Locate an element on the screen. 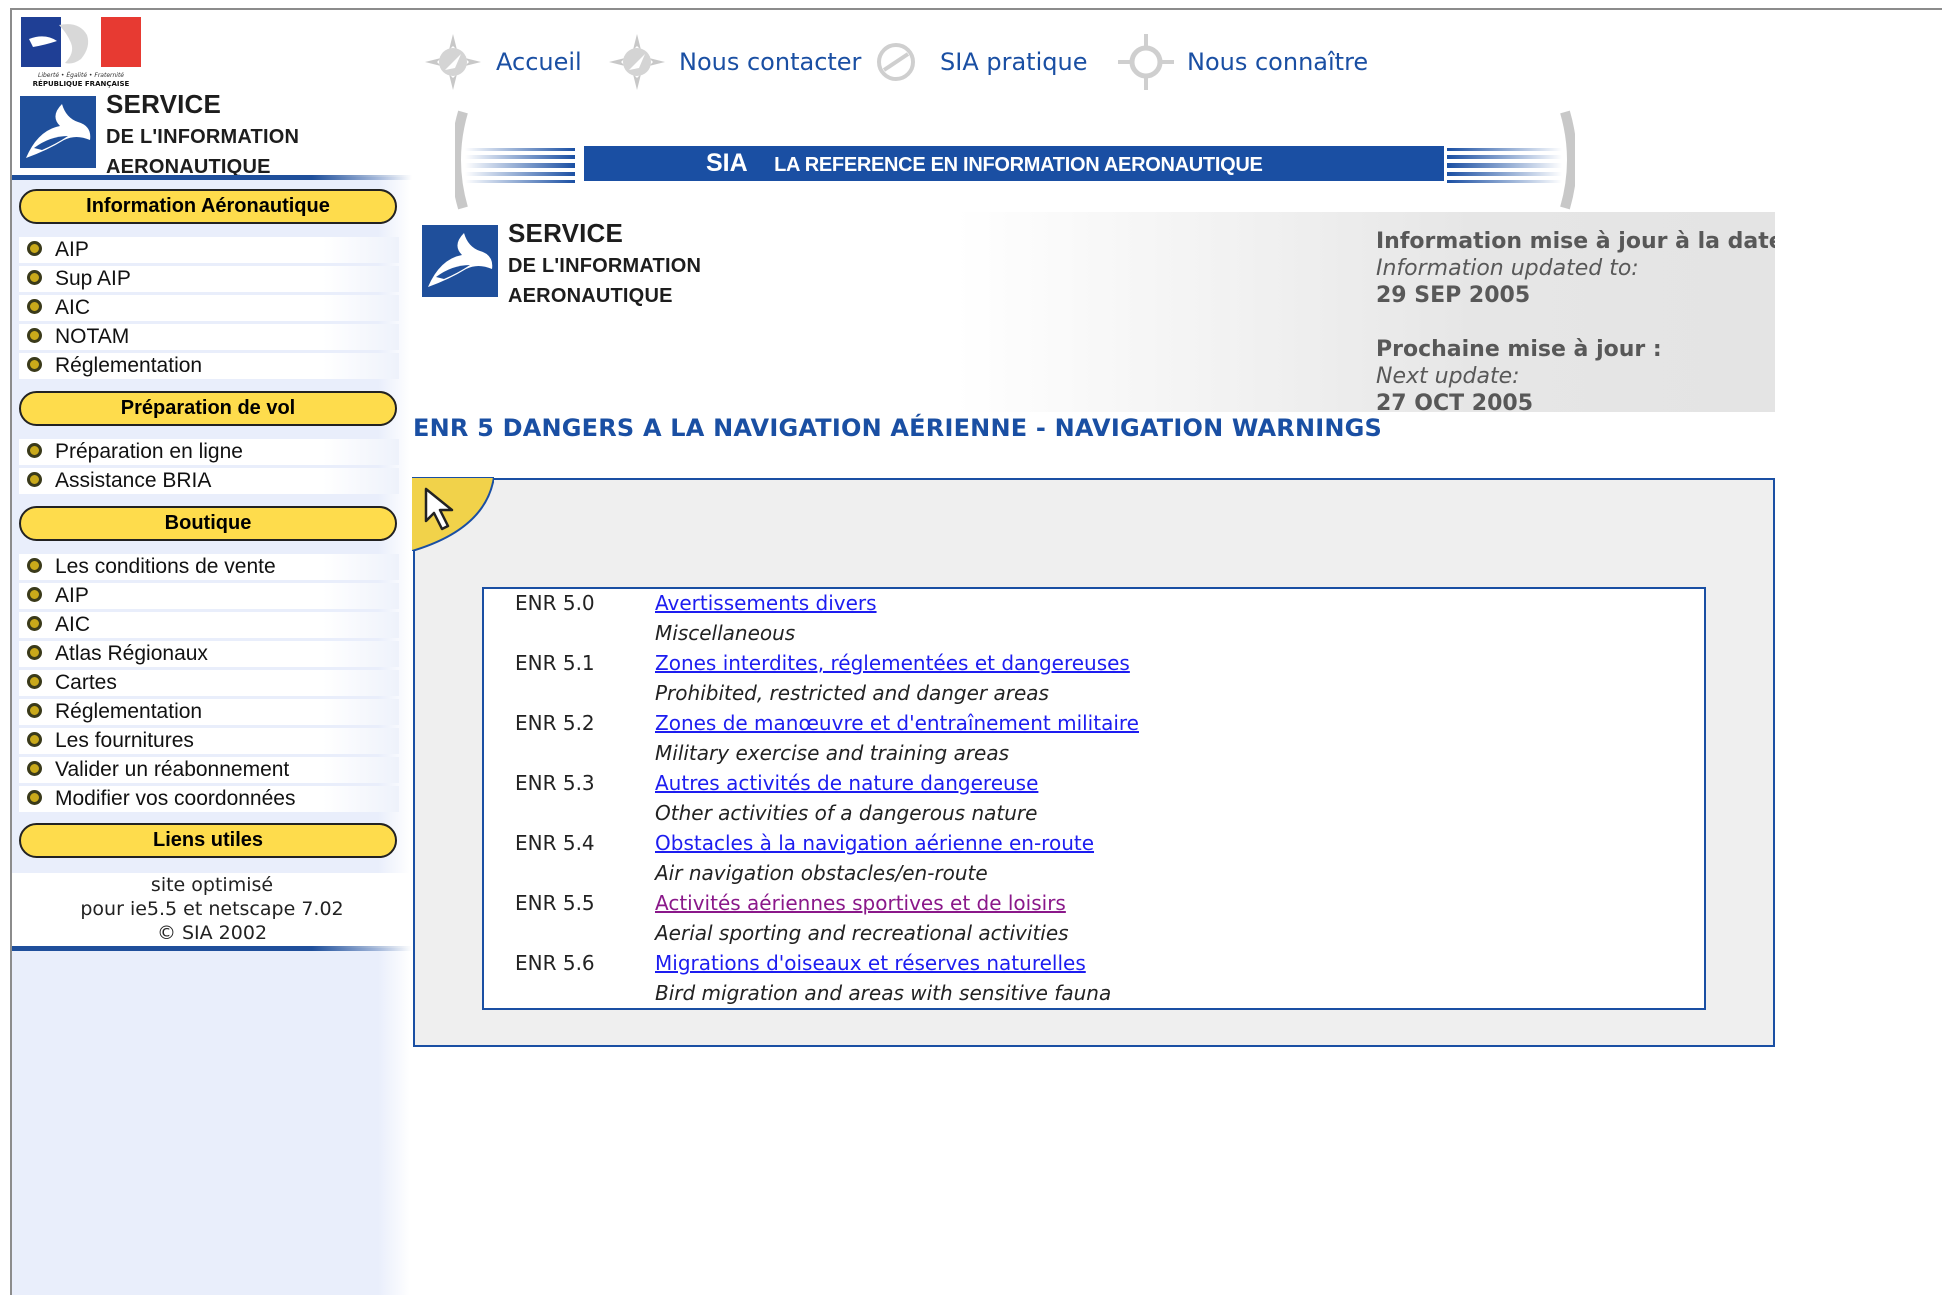 The image size is (1942, 1295). no-entry-icon is located at coordinates (896, 62).